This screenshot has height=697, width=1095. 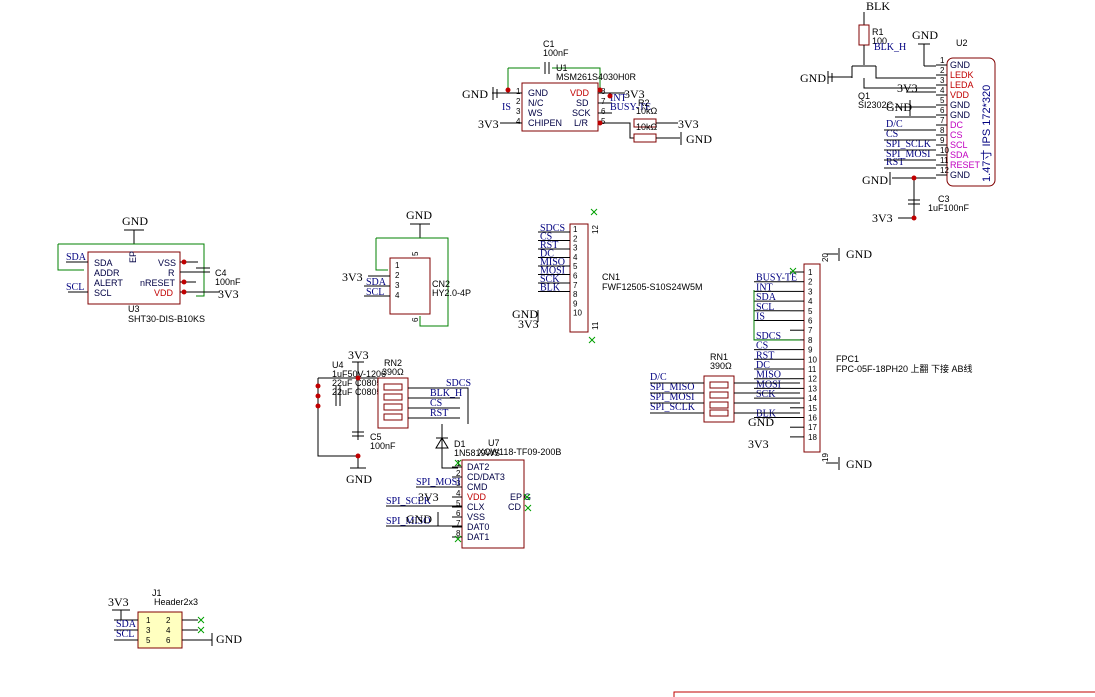 What do you see at coordinates (810, 321) in the screenshot?
I see `fpc-num: 6` at bounding box center [810, 321].